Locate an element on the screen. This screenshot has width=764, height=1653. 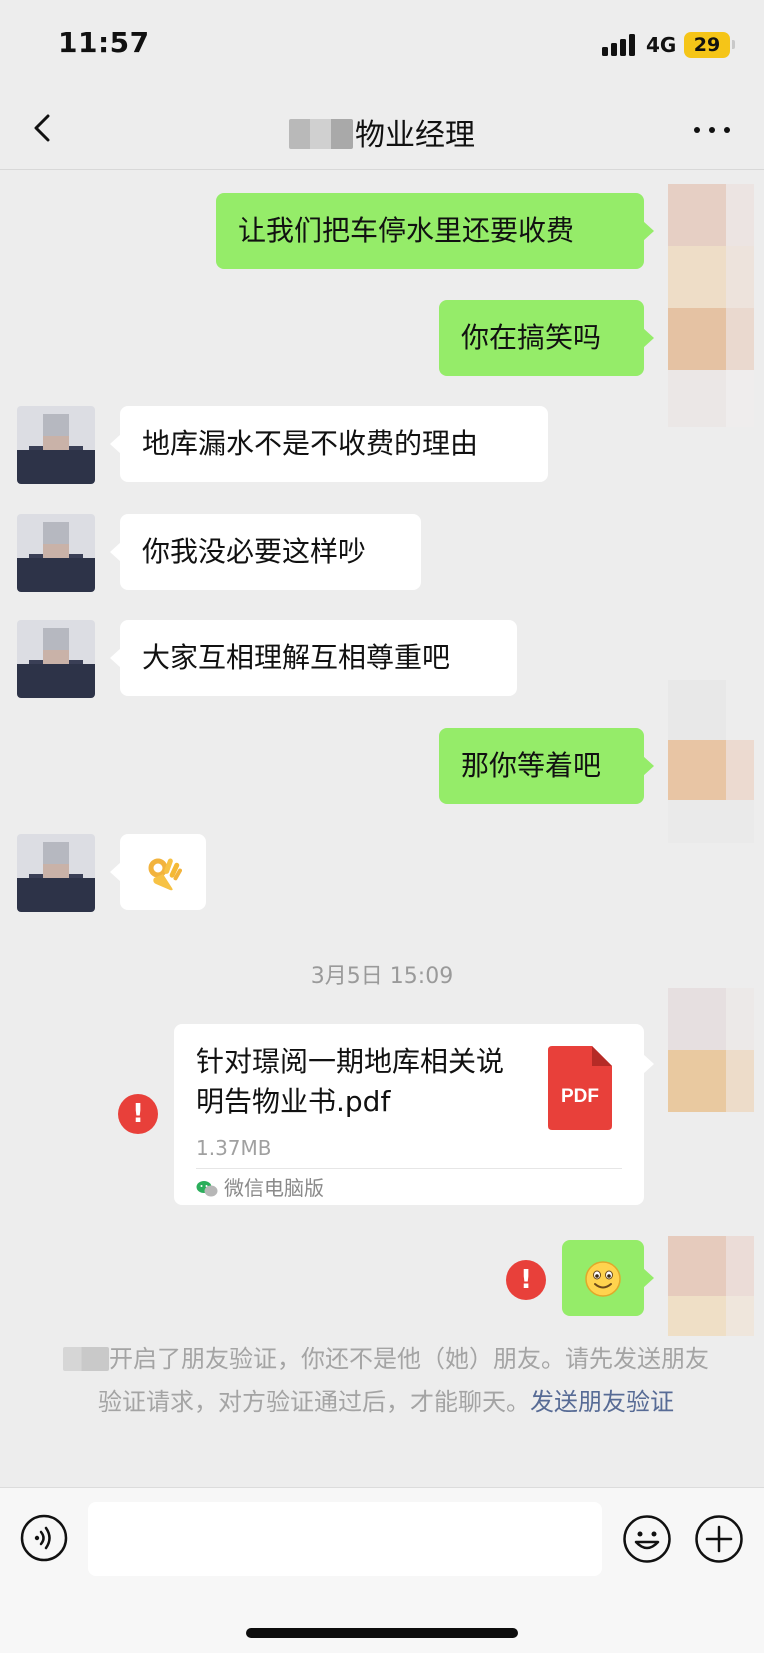
chat-title: 物业经理 is located at coordinates (382, 132).